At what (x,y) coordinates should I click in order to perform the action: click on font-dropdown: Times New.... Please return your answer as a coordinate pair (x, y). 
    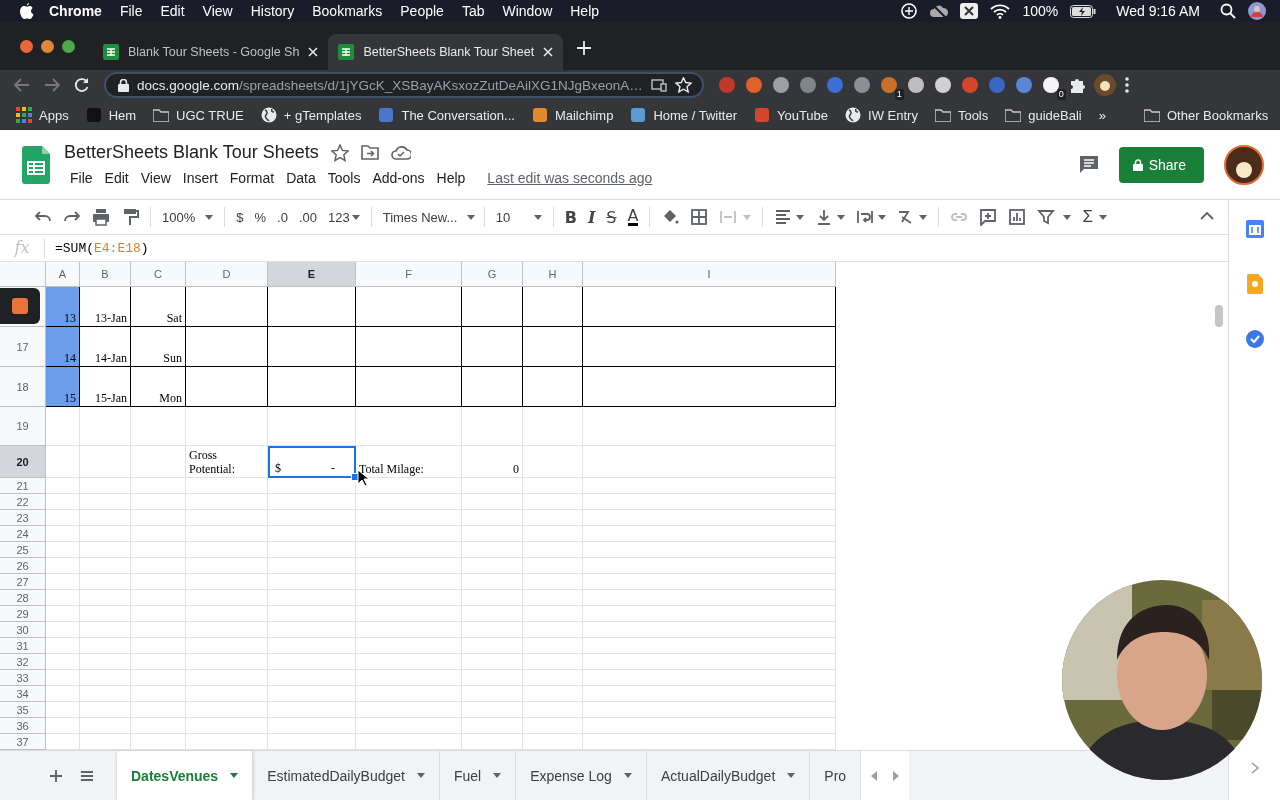
    Looking at the image, I should click on (427, 217).